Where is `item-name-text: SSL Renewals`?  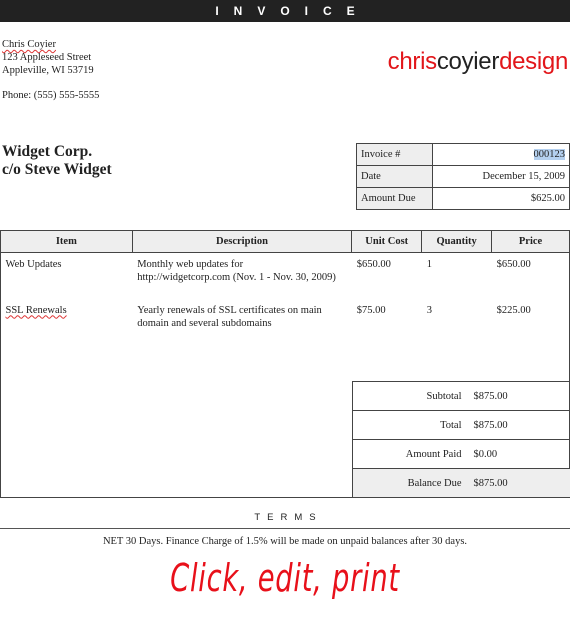
item-name-text: SSL Renewals is located at coordinates (36, 310).